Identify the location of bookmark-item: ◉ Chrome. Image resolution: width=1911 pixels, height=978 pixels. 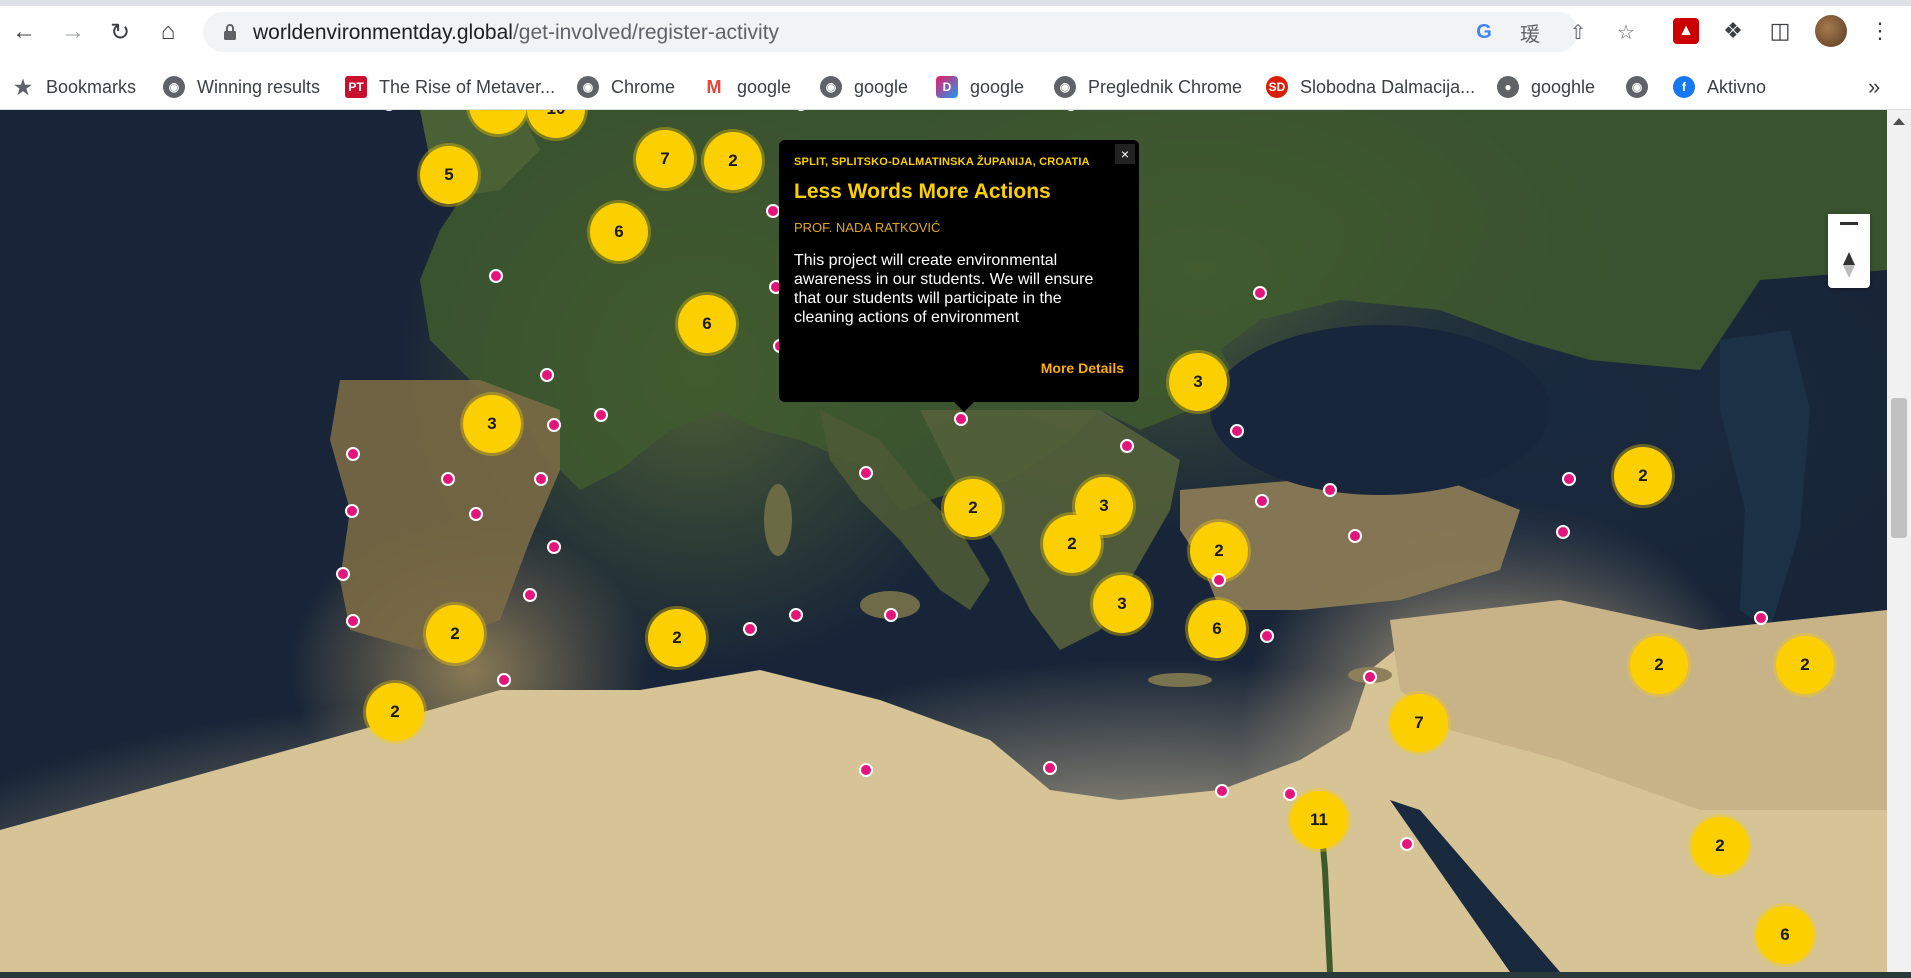
(626, 87).